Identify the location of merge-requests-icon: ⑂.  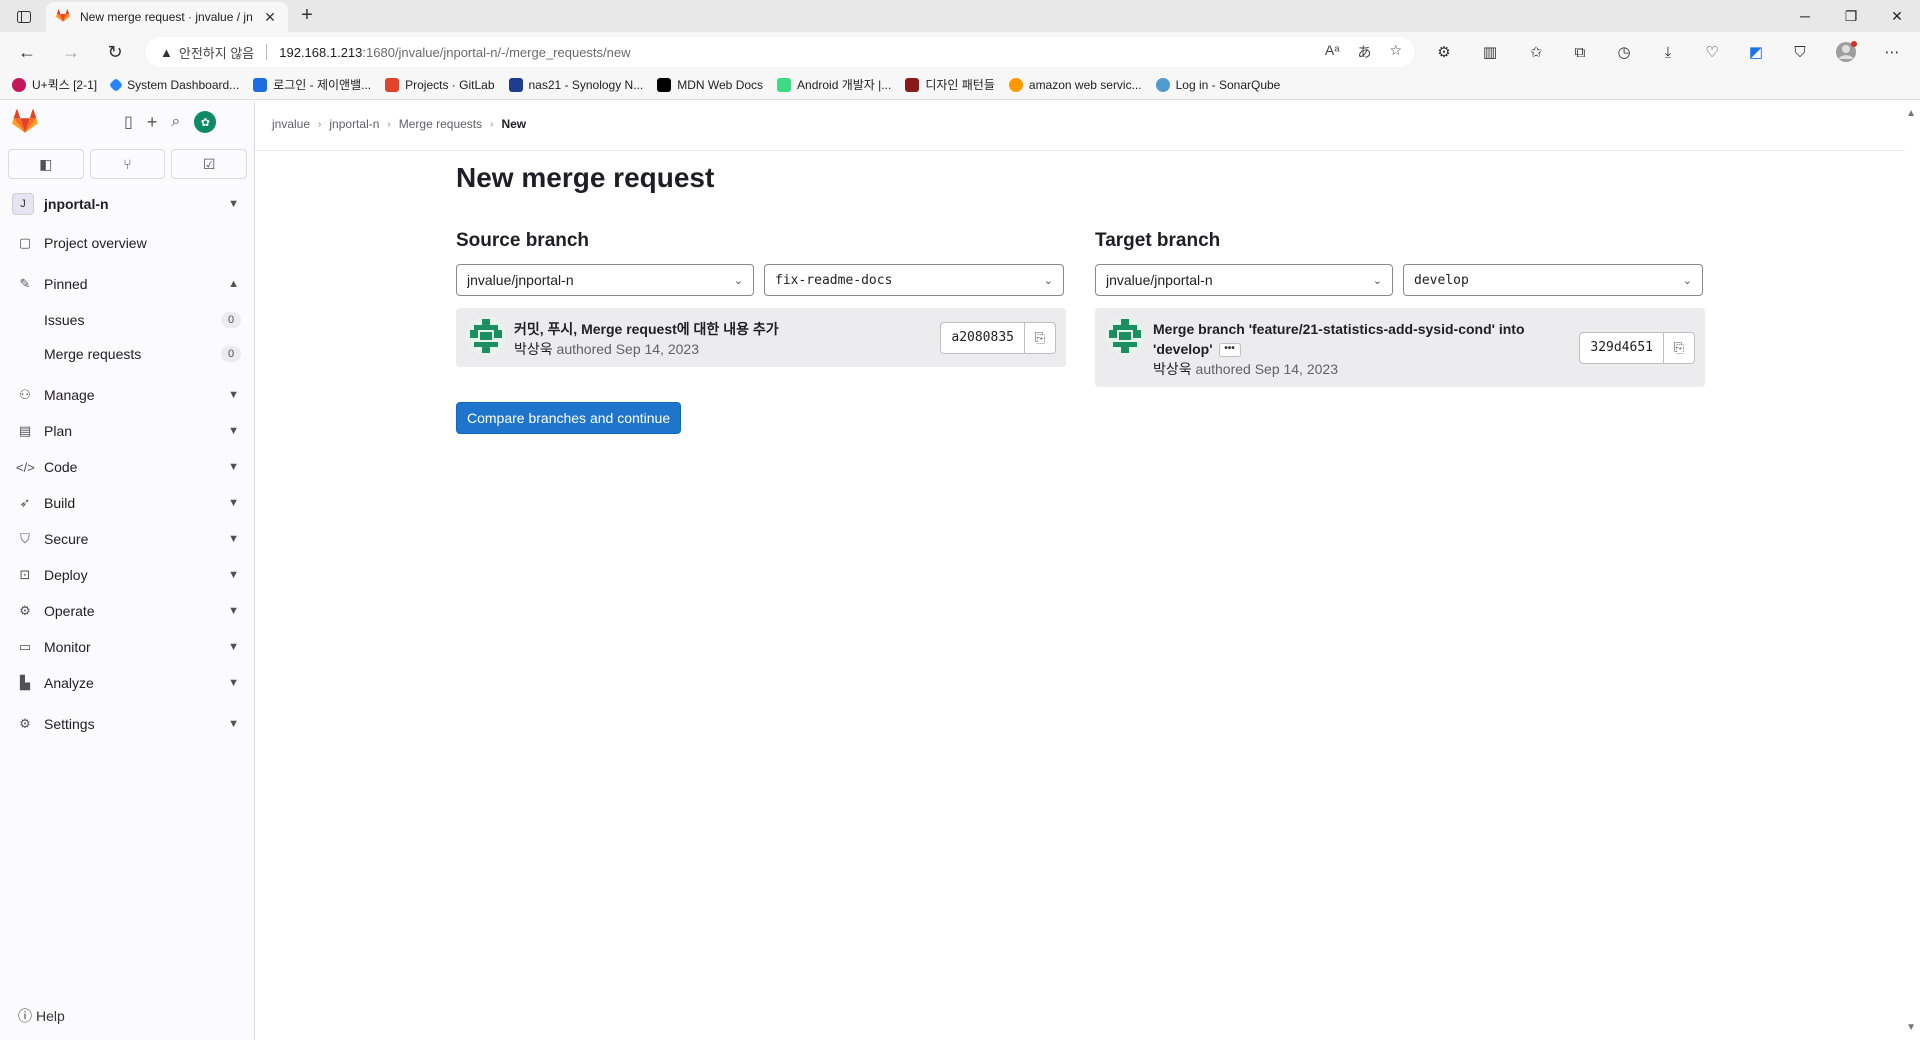
(127, 164).